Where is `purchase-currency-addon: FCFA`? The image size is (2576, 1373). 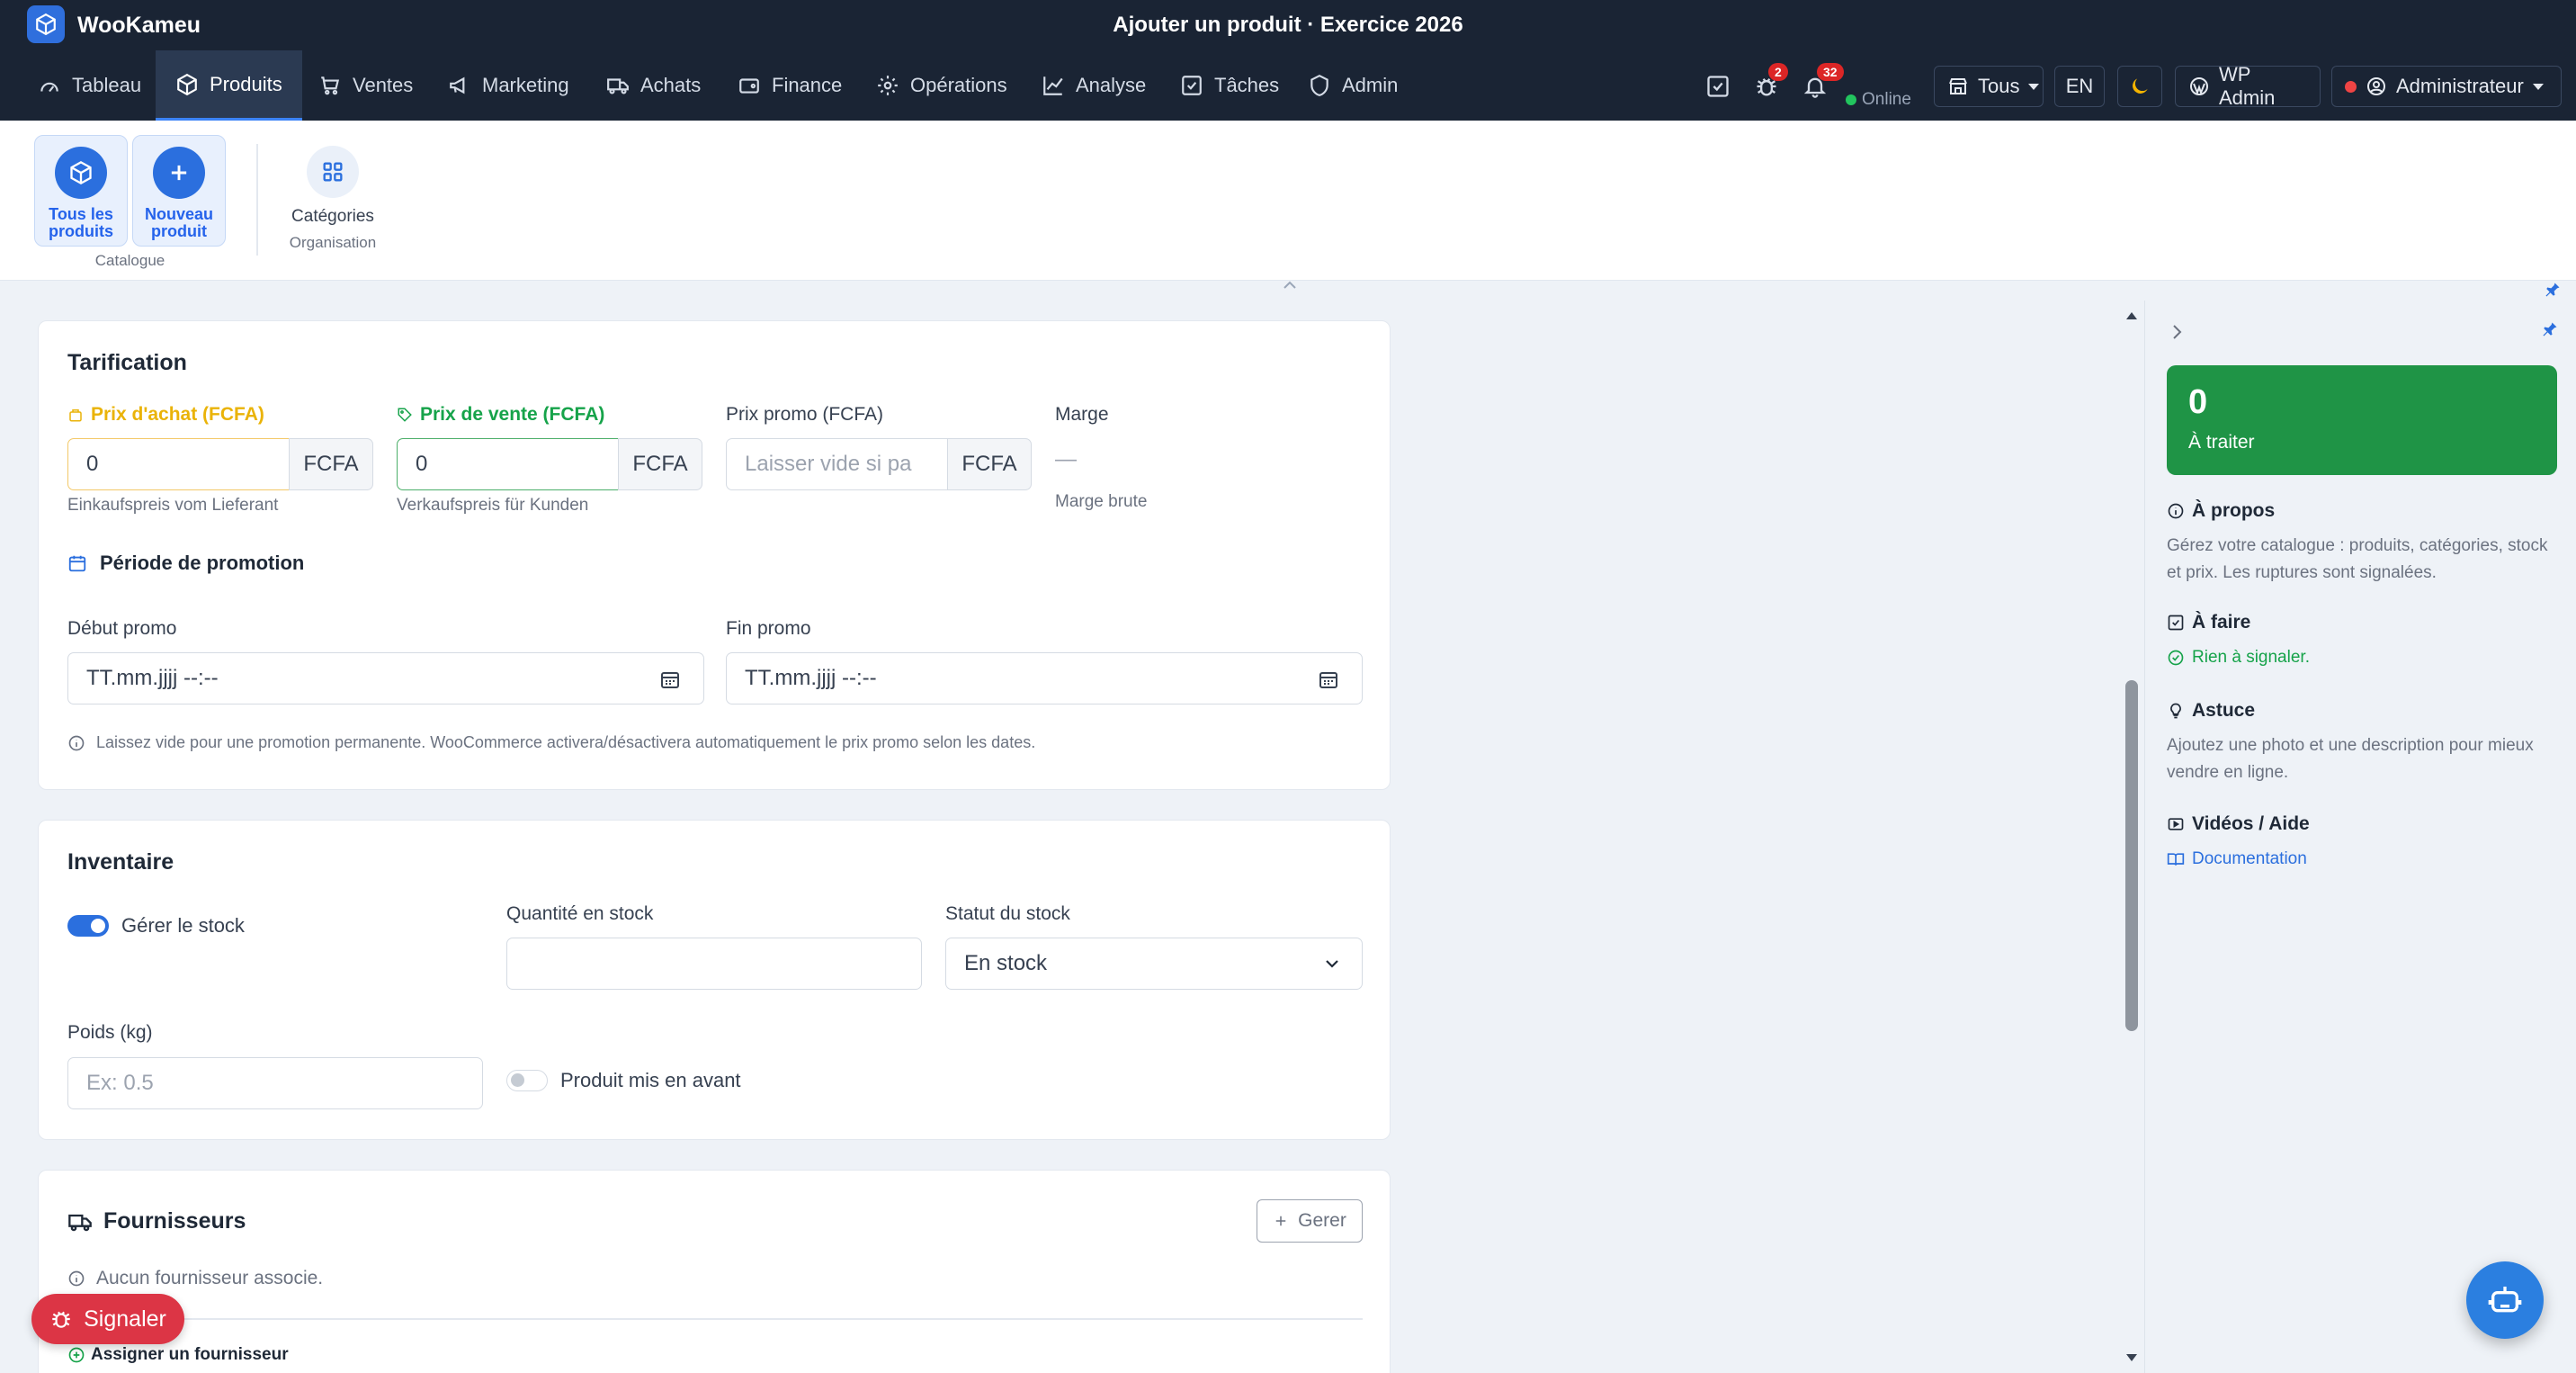
purchase-currency-addon: FCFA is located at coordinates (331, 464).